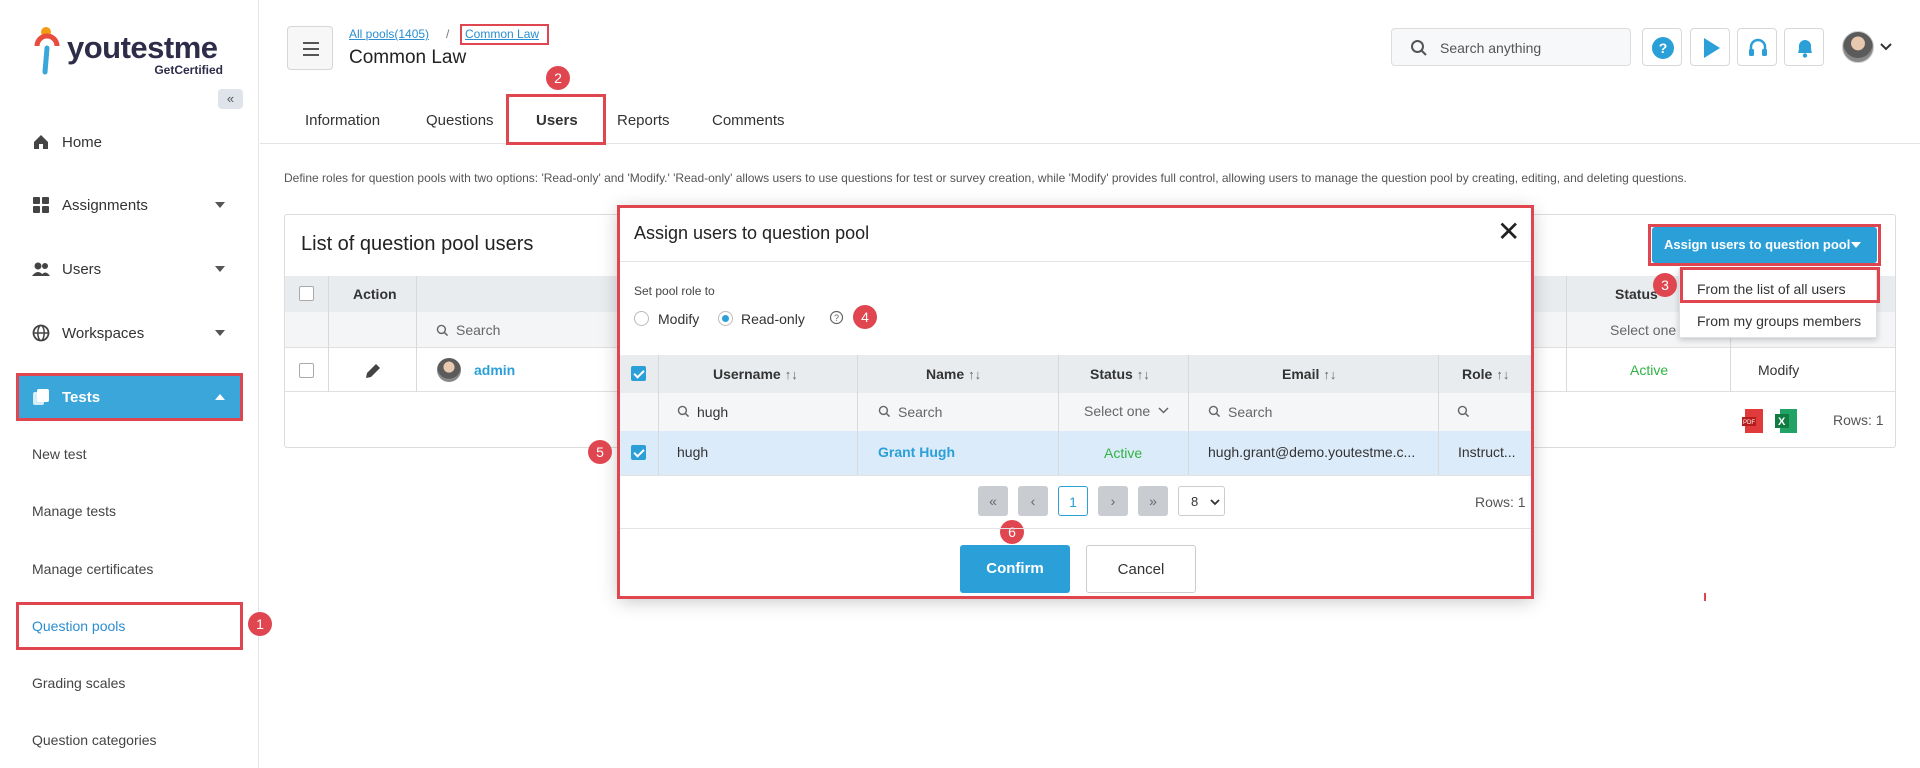 This screenshot has width=1920, height=768. What do you see at coordinates (460, 120) in the screenshot?
I see `tab-questions: Questions` at bounding box center [460, 120].